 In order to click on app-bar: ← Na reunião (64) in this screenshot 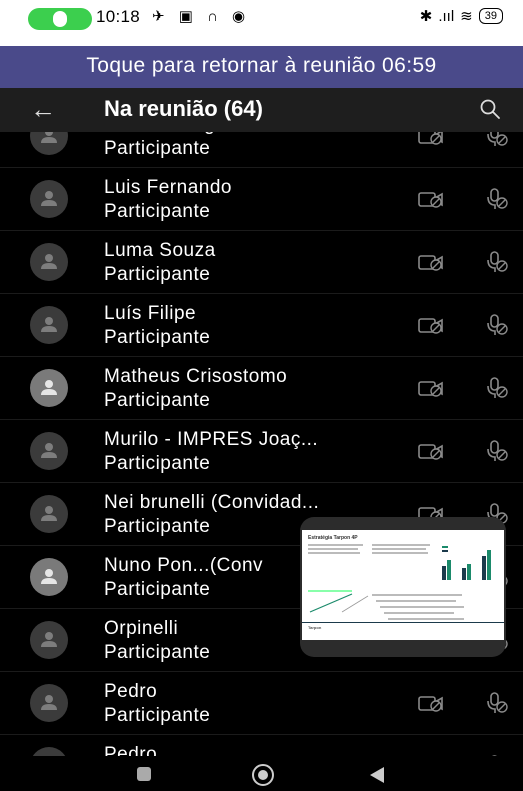, I will do `click(261, 110)`.